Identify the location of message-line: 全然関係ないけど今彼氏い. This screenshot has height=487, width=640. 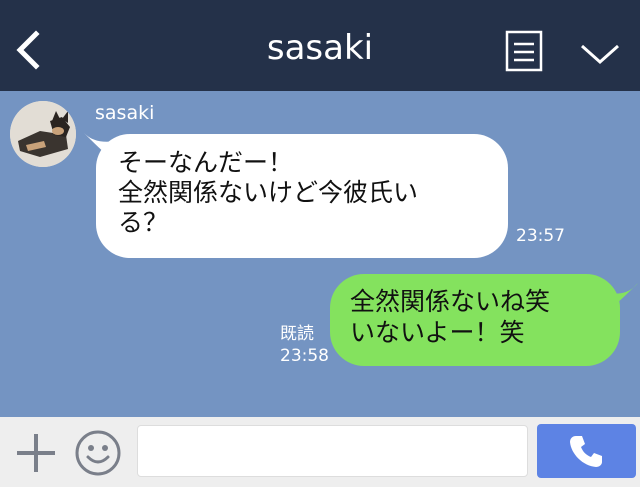
(268, 192).